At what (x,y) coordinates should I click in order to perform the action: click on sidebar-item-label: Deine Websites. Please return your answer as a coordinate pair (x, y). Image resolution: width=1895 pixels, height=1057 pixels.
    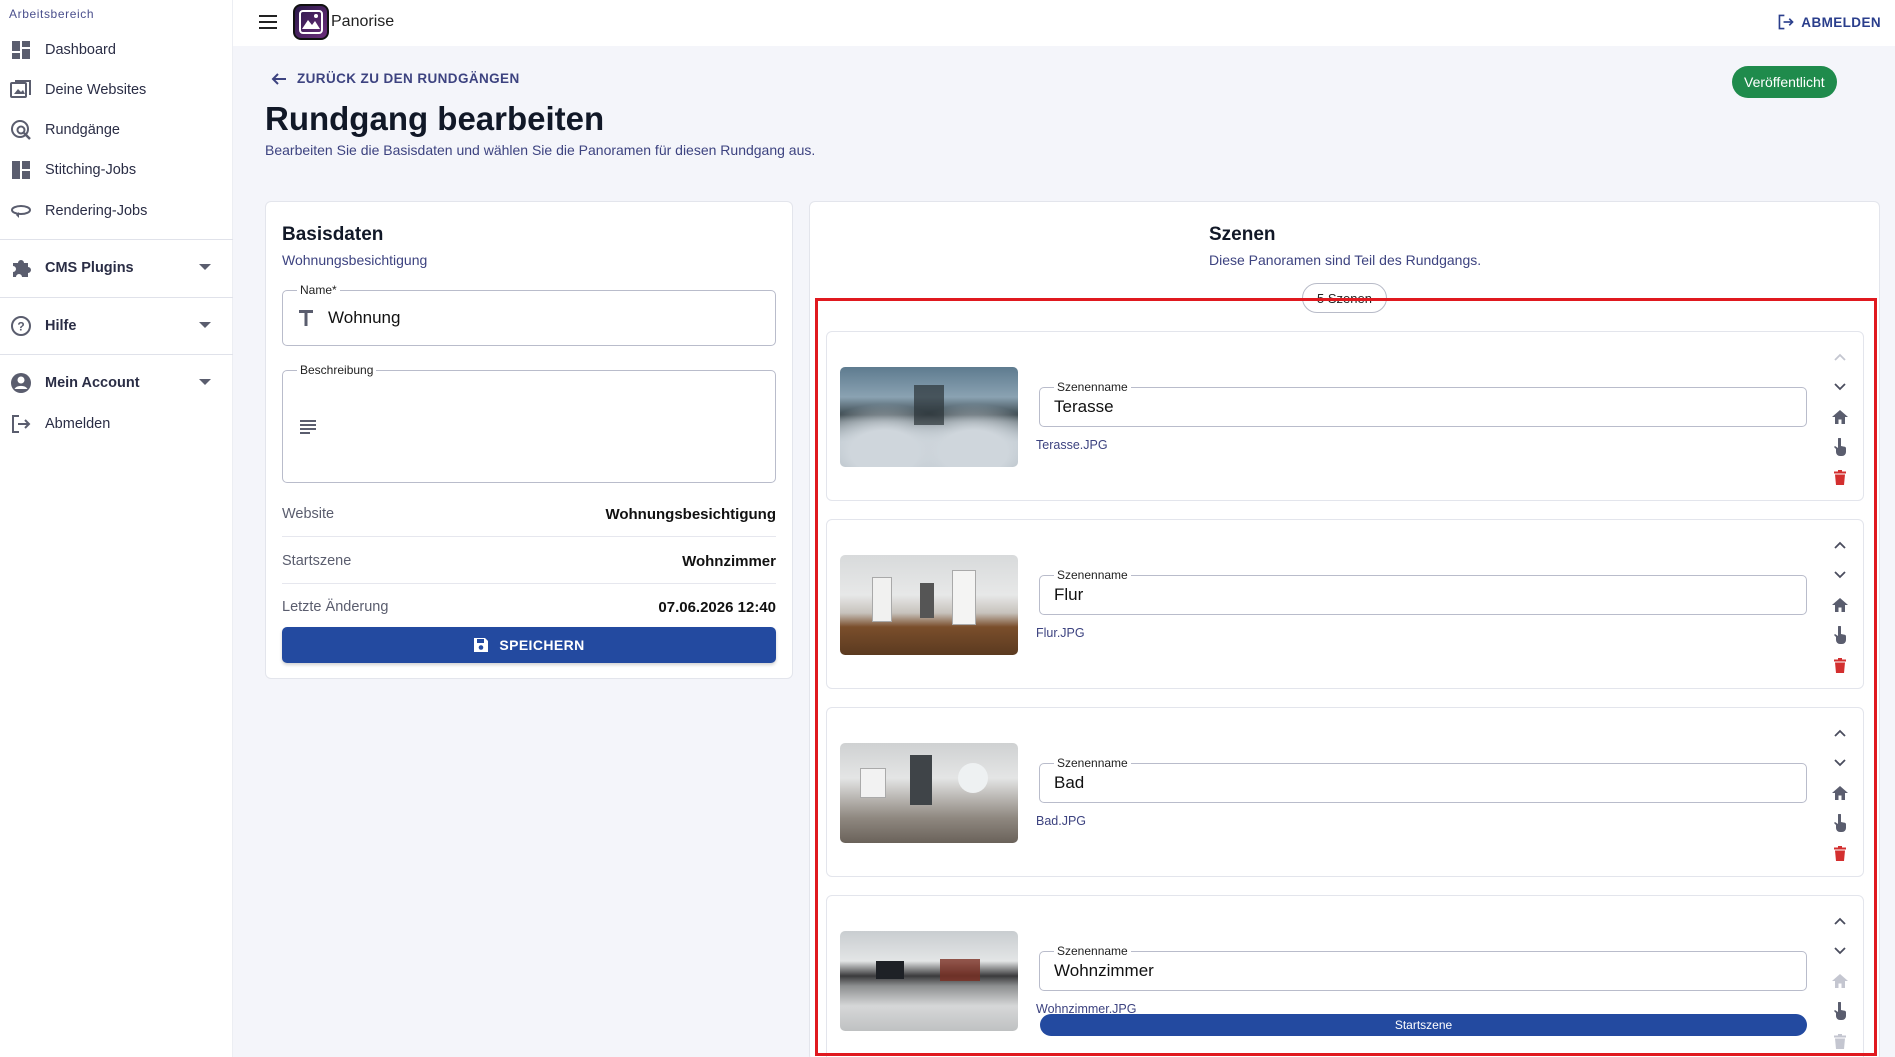
    Looking at the image, I should click on (96, 90).